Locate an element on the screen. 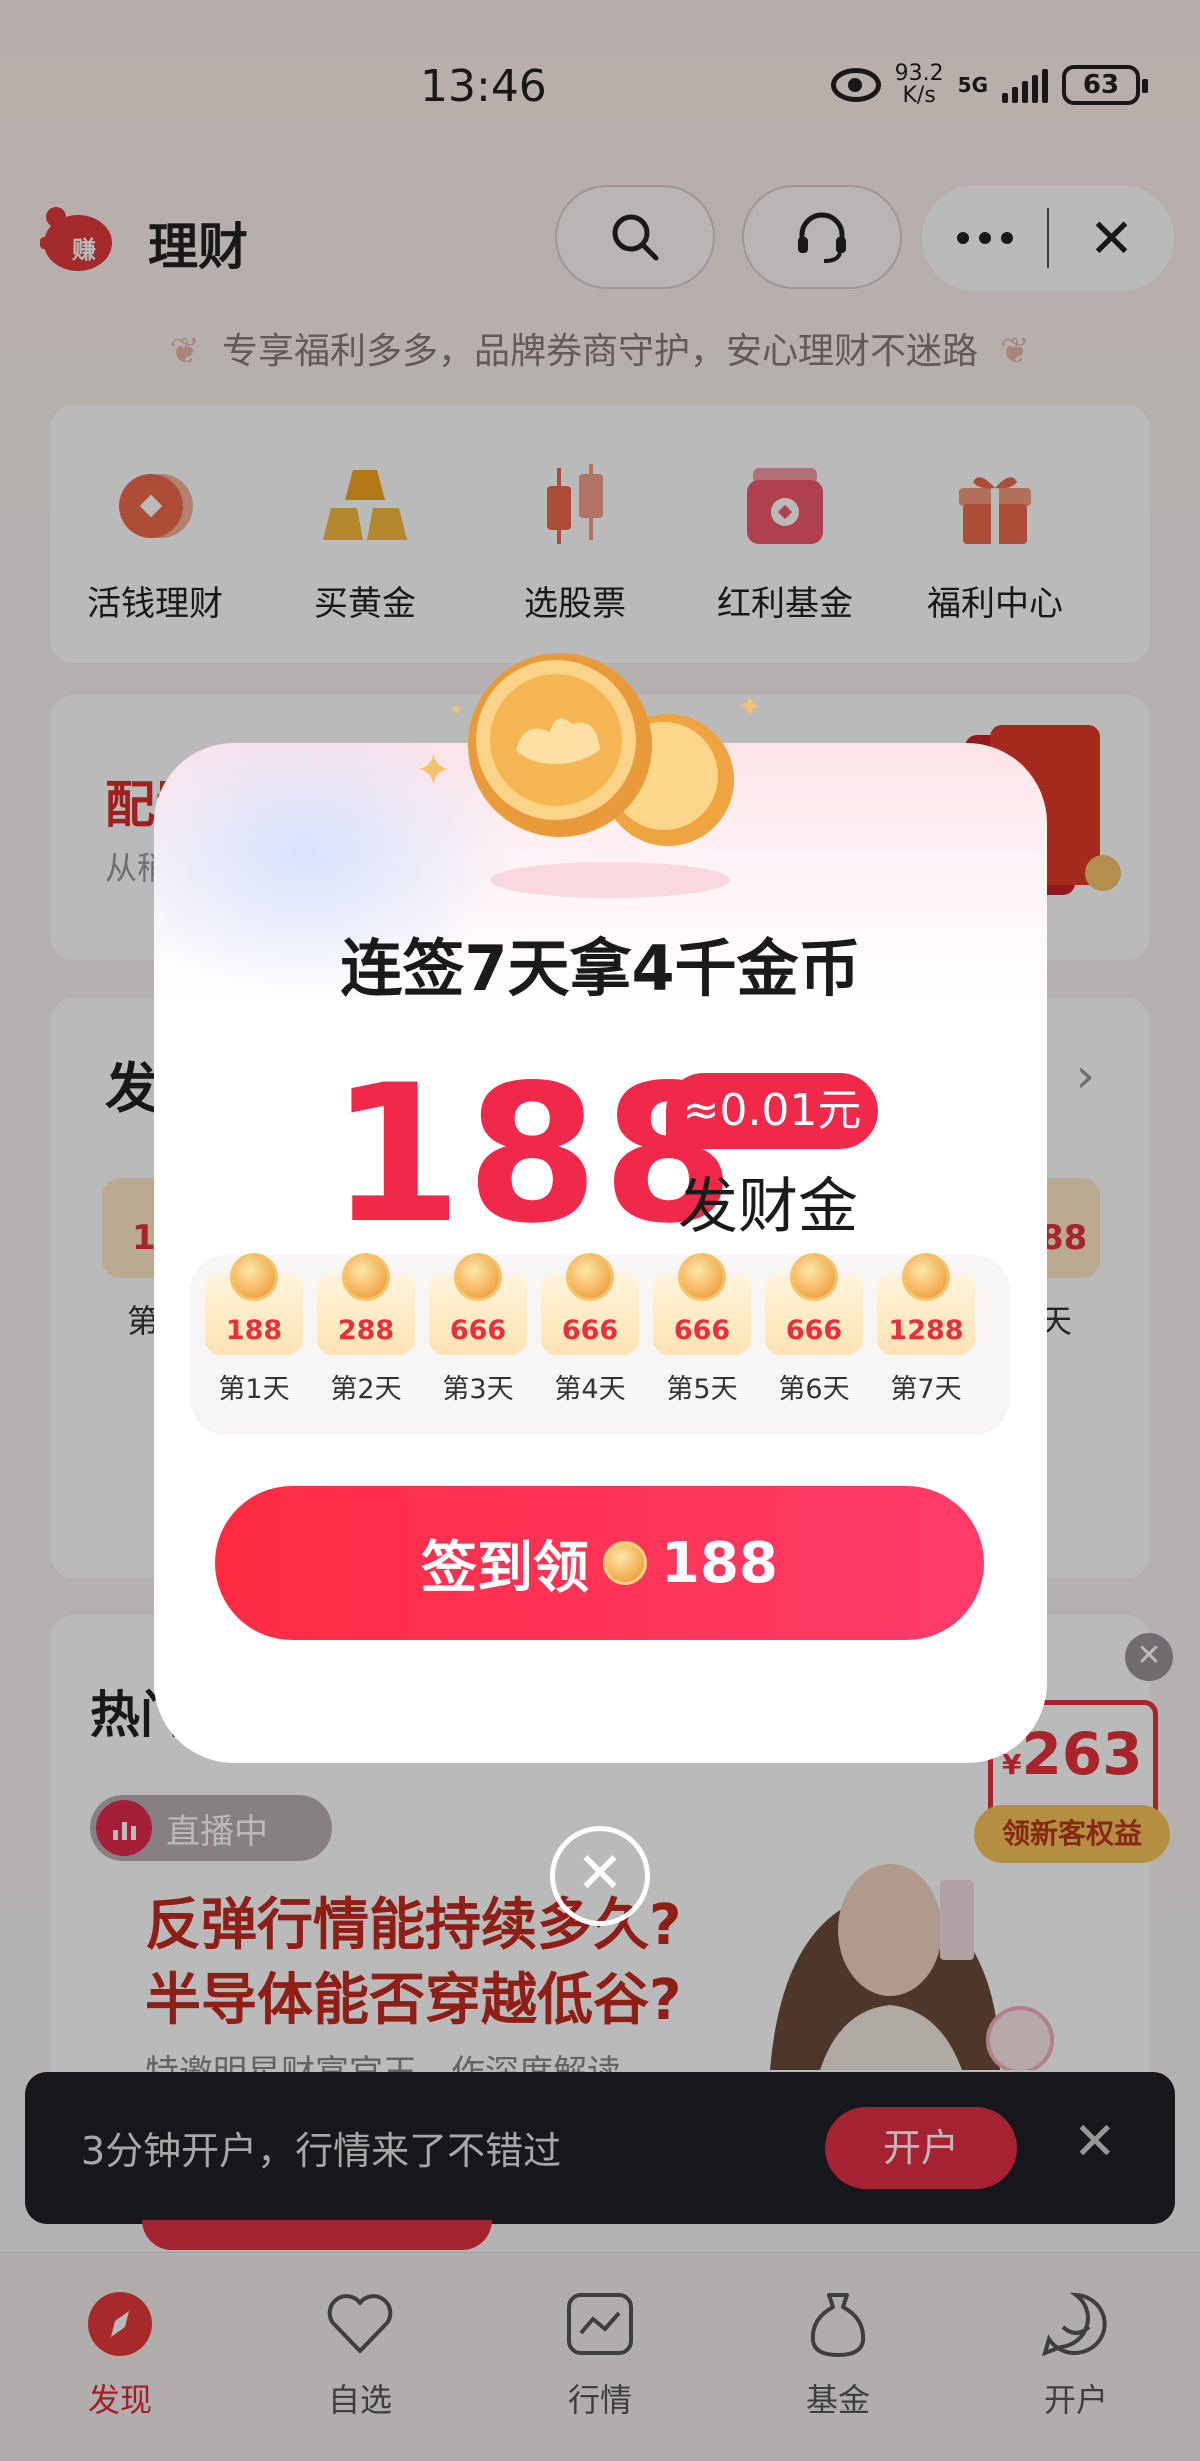 The image size is (1200, 2461). day-value: 288 is located at coordinates (366, 1330).